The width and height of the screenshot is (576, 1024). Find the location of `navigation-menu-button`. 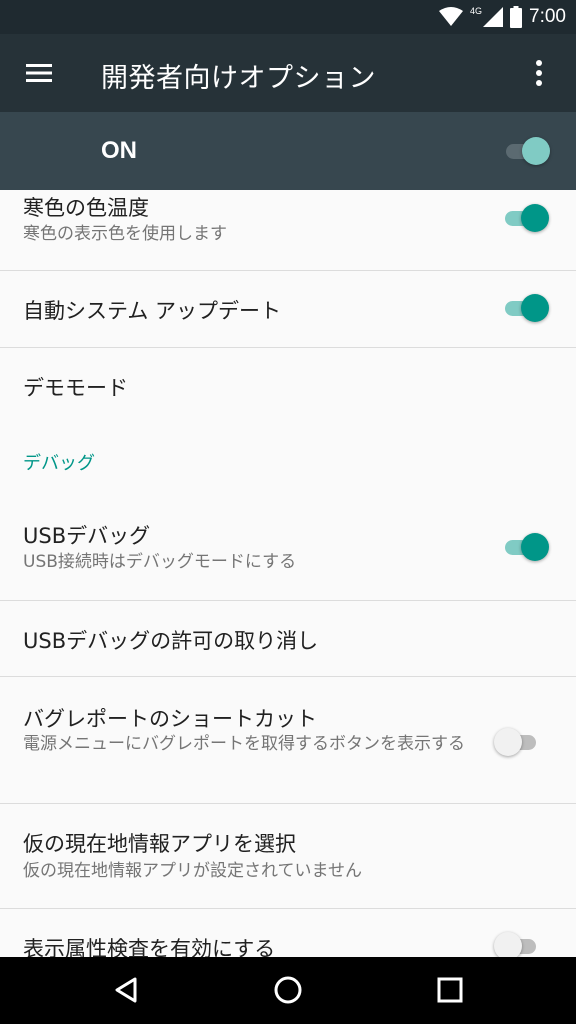

navigation-menu-button is located at coordinates (39, 73).